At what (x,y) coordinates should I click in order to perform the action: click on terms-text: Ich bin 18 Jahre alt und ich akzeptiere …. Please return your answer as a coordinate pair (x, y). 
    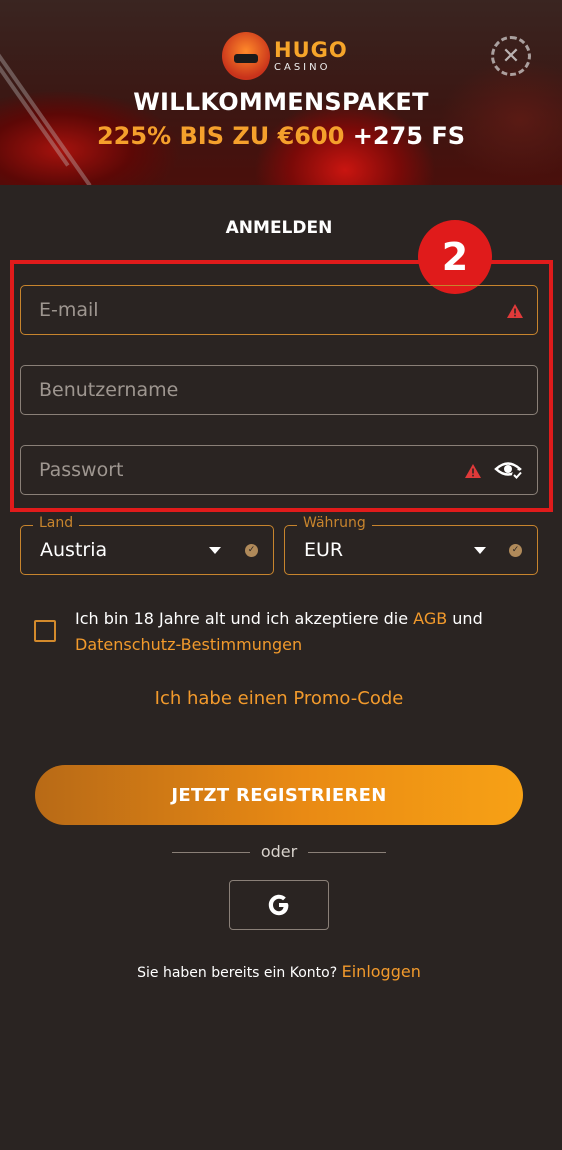
    Looking at the image, I should click on (295, 632).